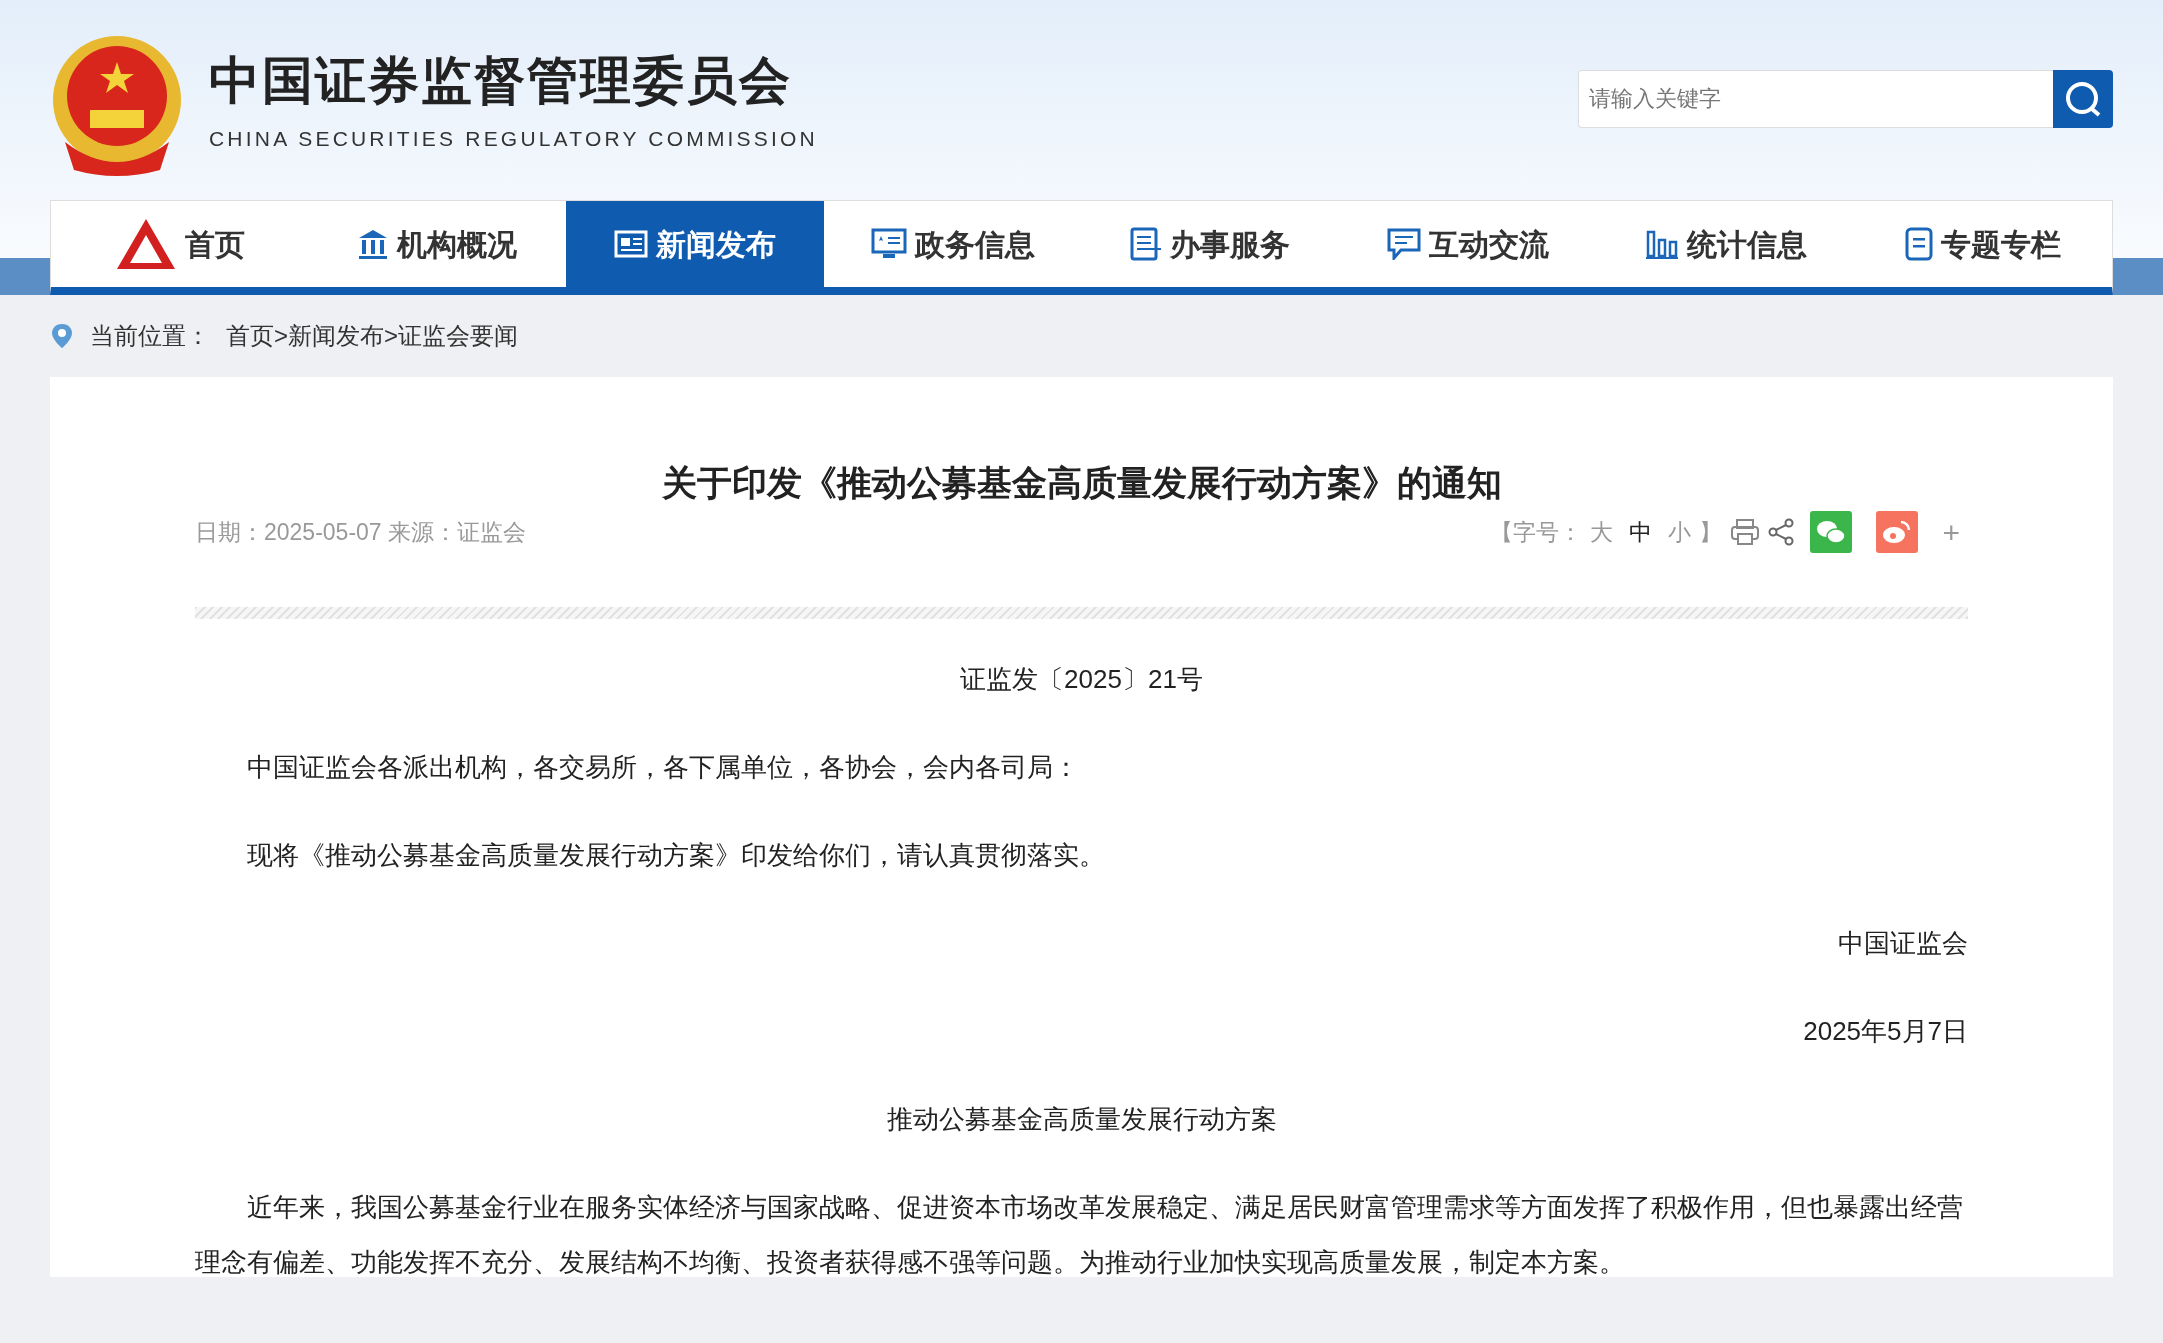 The image size is (2163, 1343). I want to click on chat-bubbles-icon, so click(1831, 532).